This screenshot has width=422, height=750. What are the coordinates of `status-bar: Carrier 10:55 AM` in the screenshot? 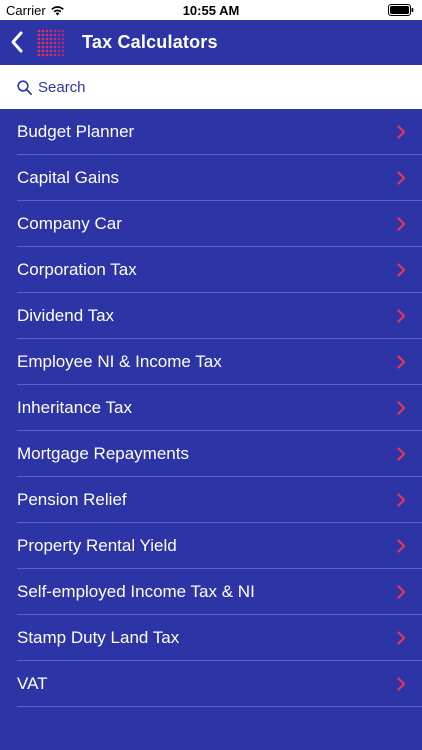 It's located at (211, 10).